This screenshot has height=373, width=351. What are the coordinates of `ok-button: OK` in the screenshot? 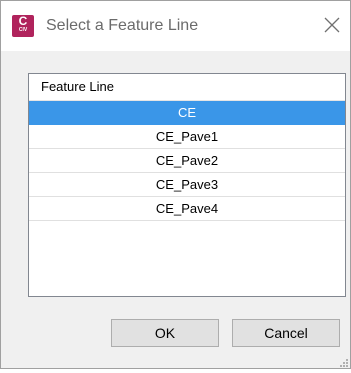 It's located at (165, 333).